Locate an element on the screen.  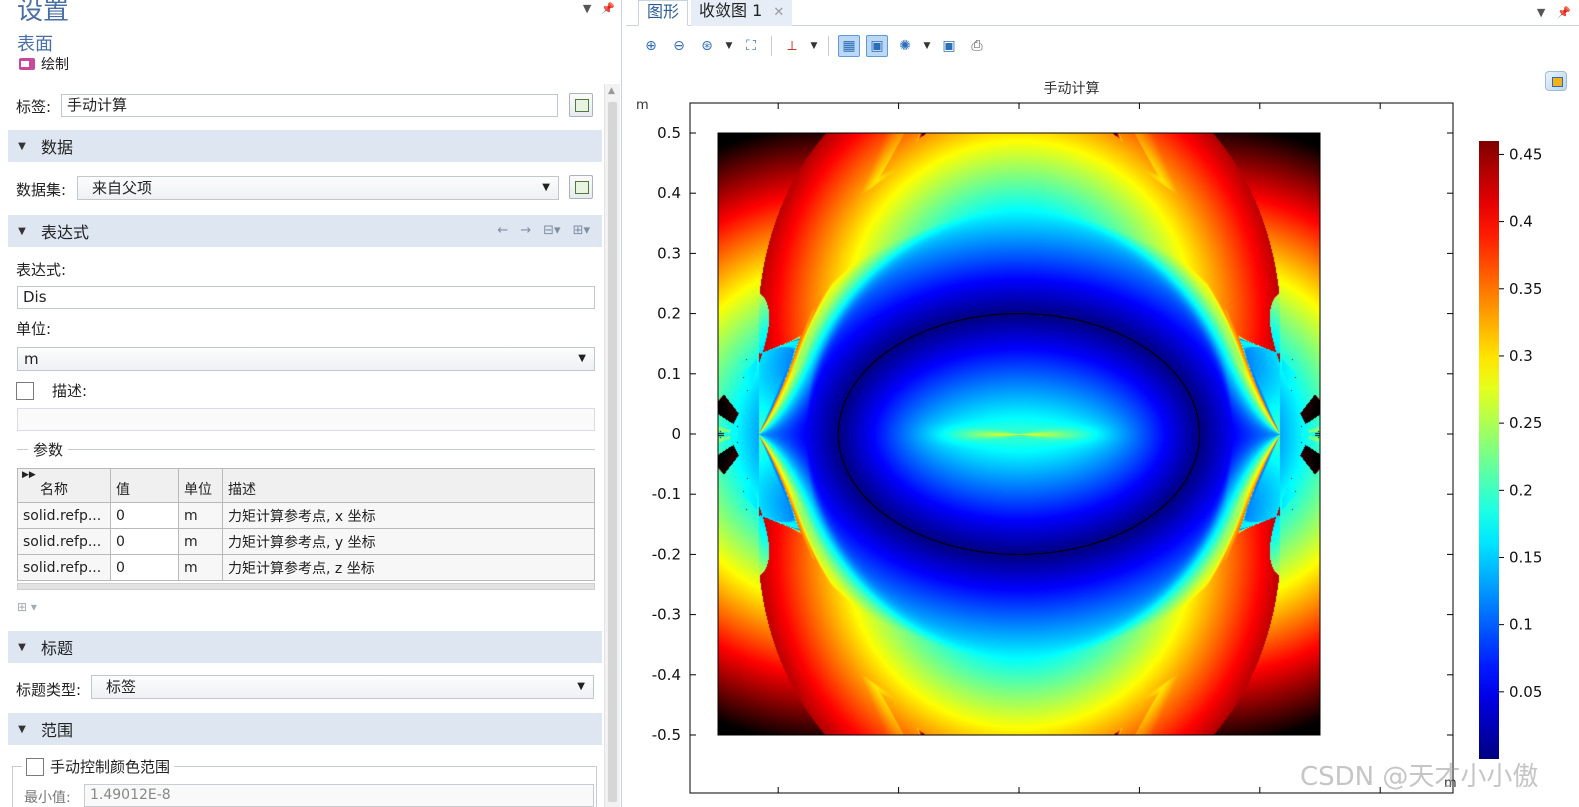
print-icon: ⎙ is located at coordinates (977, 46).